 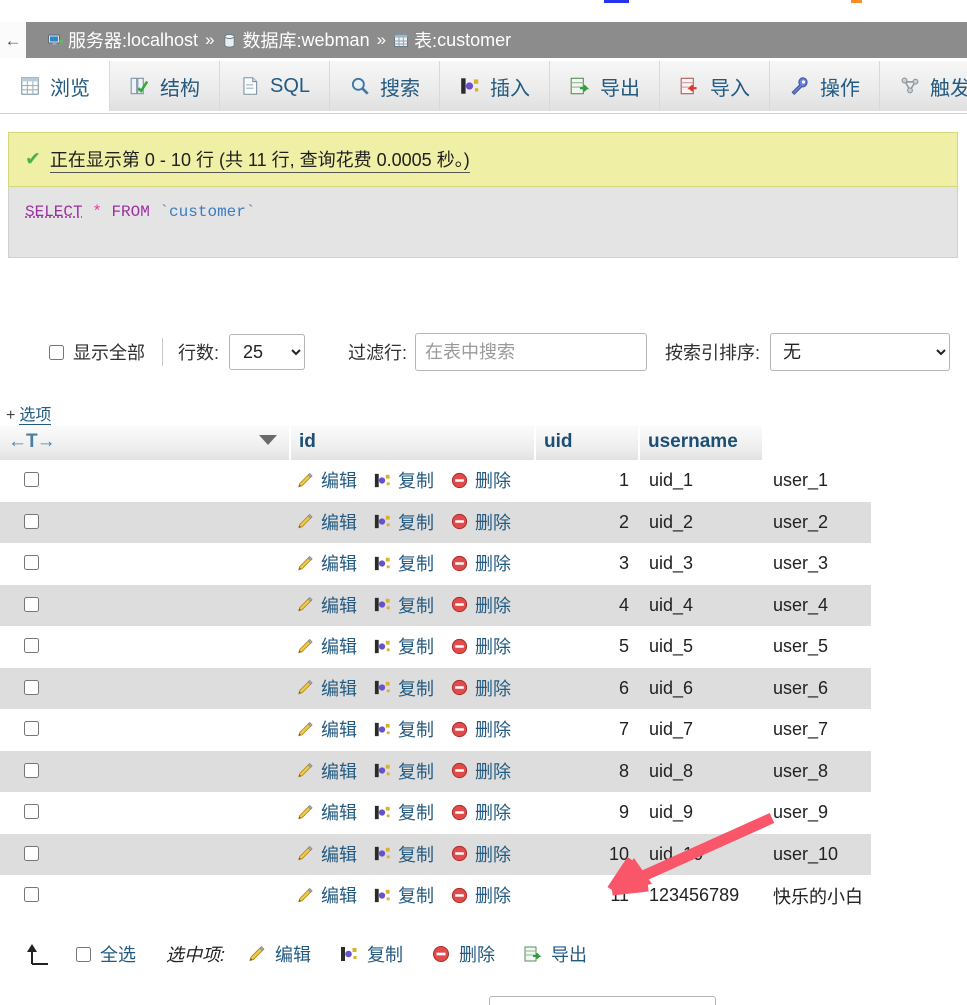 I want to click on cell-uid: uid_6, so click(x=701, y=688).